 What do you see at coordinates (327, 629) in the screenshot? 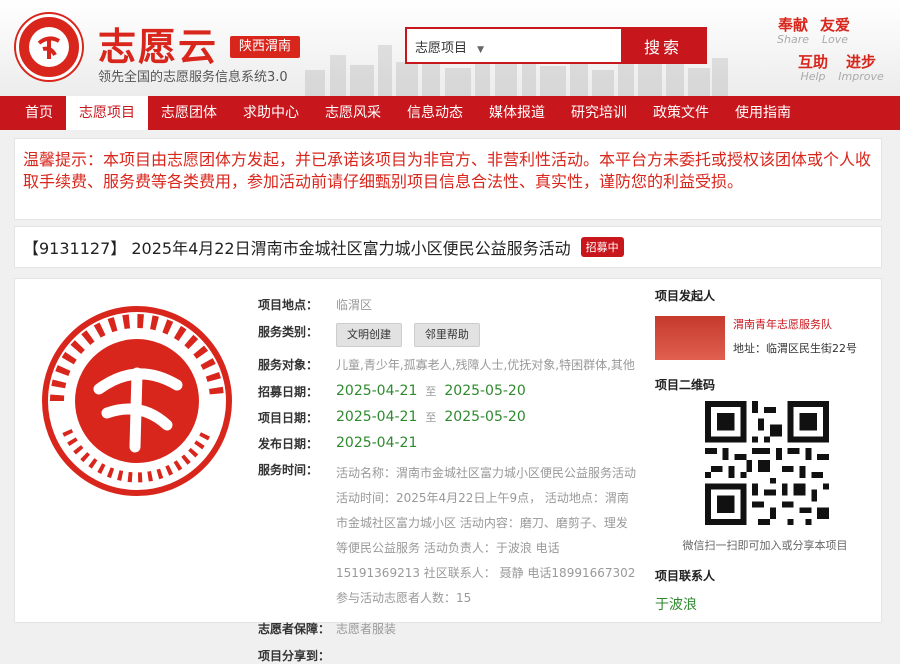
I see `info-row-guarantee: 志愿者保障： 志愿者服装` at bounding box center [327, 629].